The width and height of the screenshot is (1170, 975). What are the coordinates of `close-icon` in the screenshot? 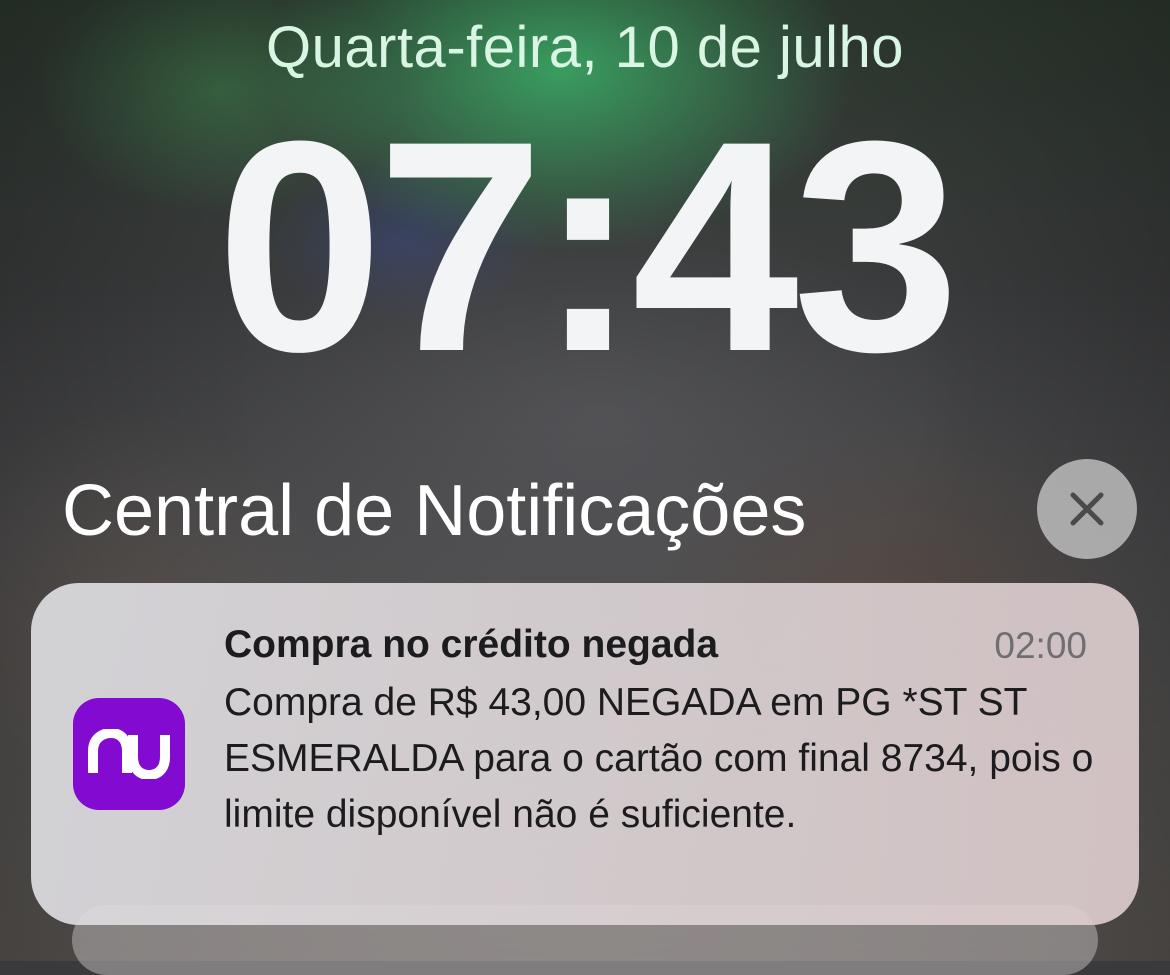 It's located at (1087, 509).